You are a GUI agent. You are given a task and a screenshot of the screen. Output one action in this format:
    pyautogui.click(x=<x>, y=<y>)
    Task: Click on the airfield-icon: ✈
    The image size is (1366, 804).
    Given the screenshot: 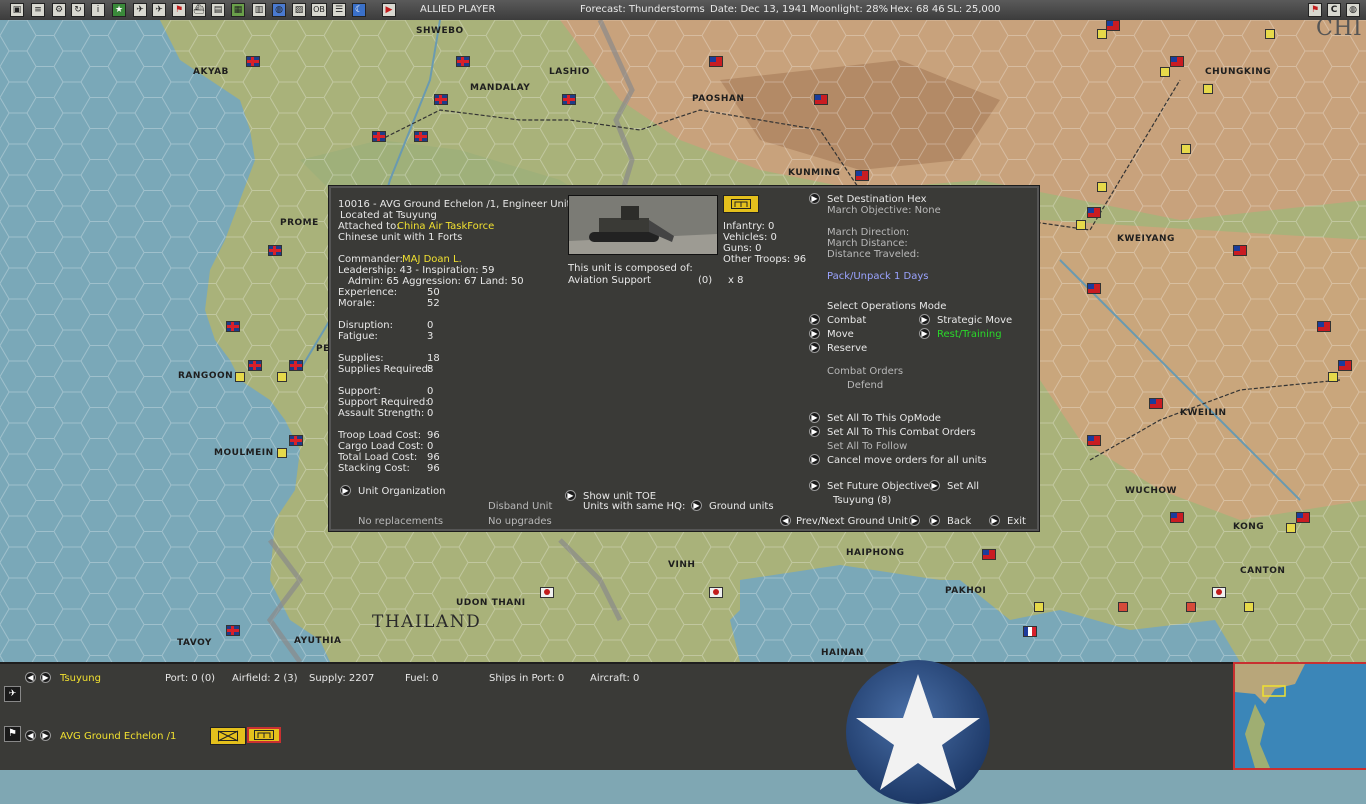 What is the action you would take?
    pyautogui.click(x=12, y=694)
    